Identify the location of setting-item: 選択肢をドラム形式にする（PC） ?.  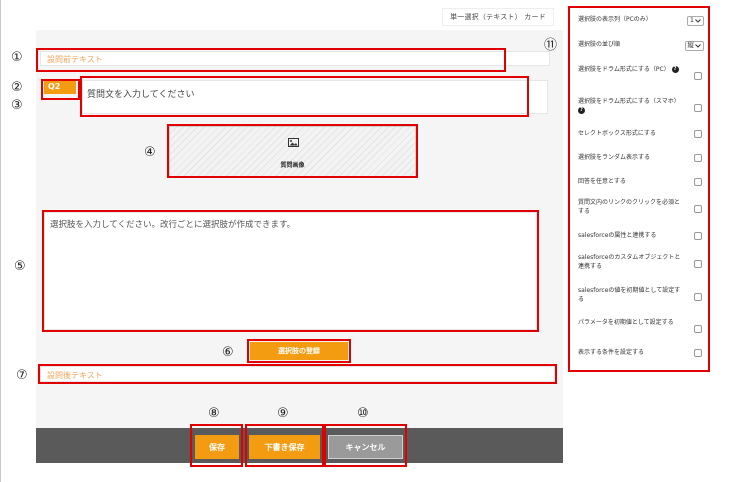
(642, 73).